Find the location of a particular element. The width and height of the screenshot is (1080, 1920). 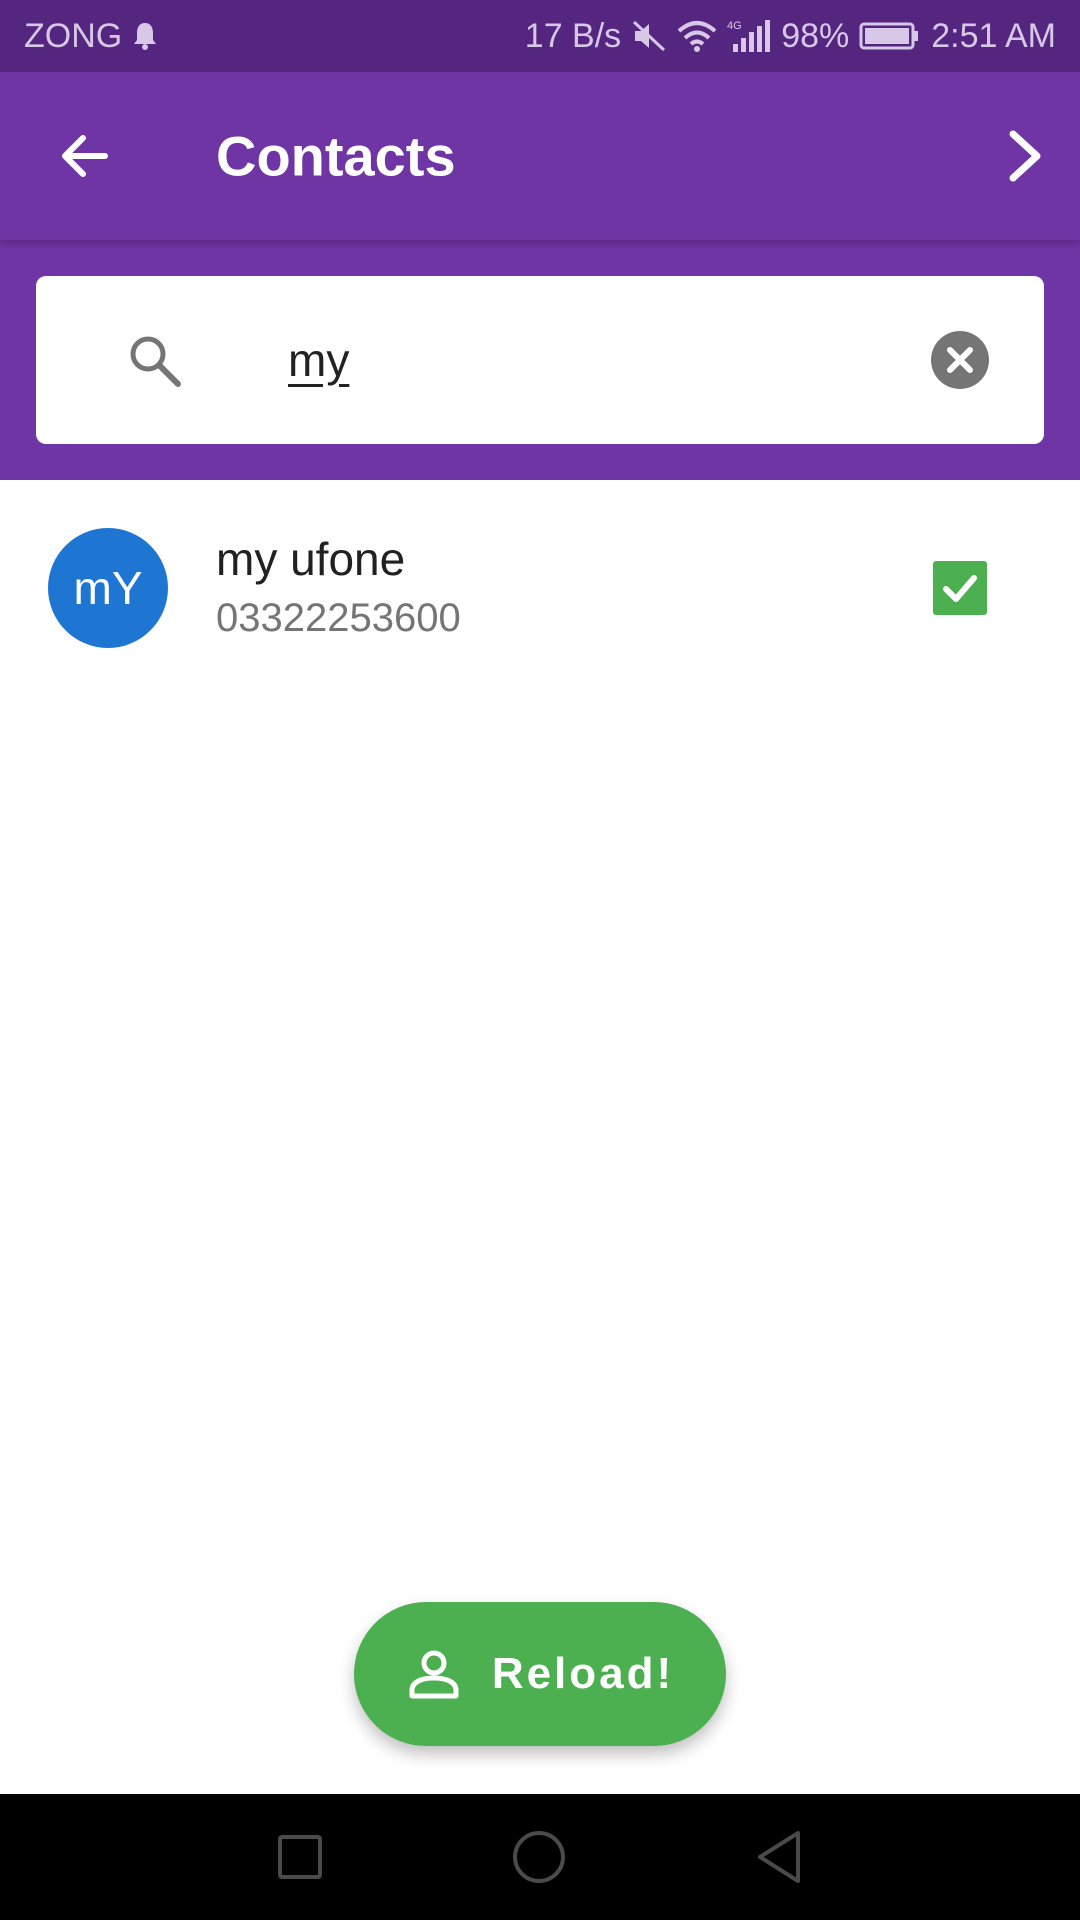

battery-icon is located at coordinates (890, 36).